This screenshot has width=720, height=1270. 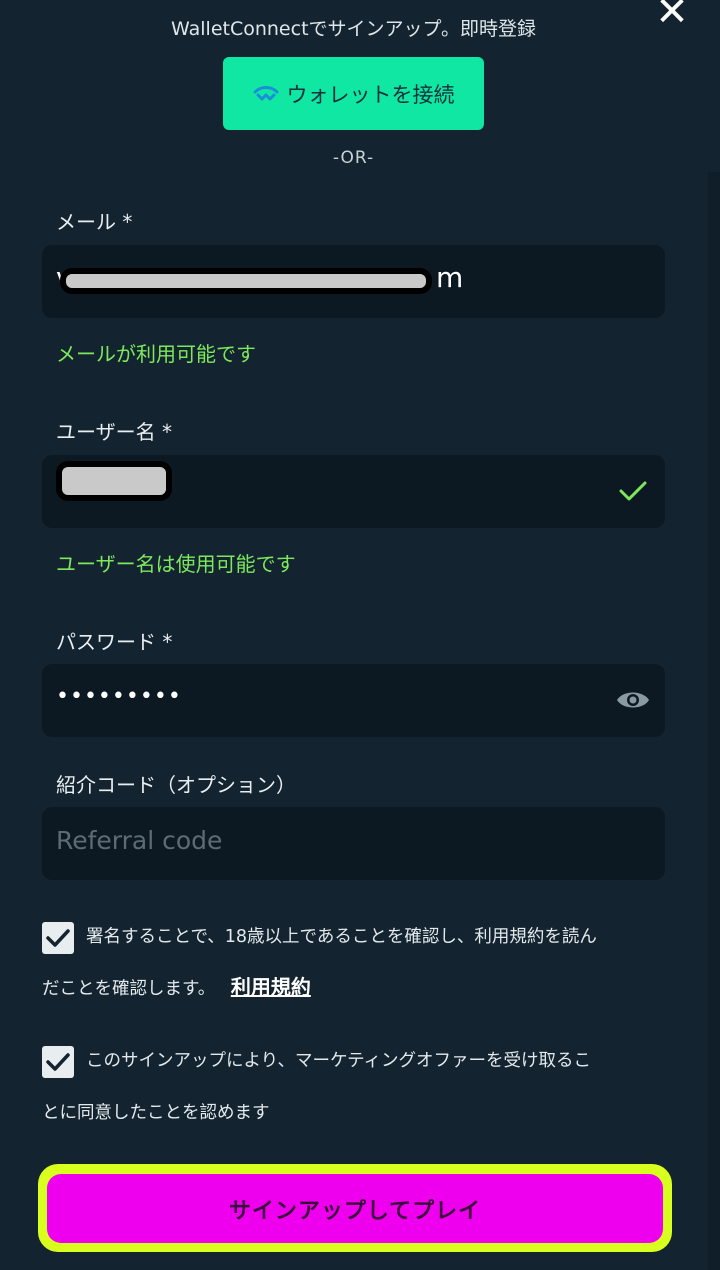 What do you see at coordinates (450, 277) in the screenshot?
I see `email-value-tail: m` at bounding box center [450, 277].